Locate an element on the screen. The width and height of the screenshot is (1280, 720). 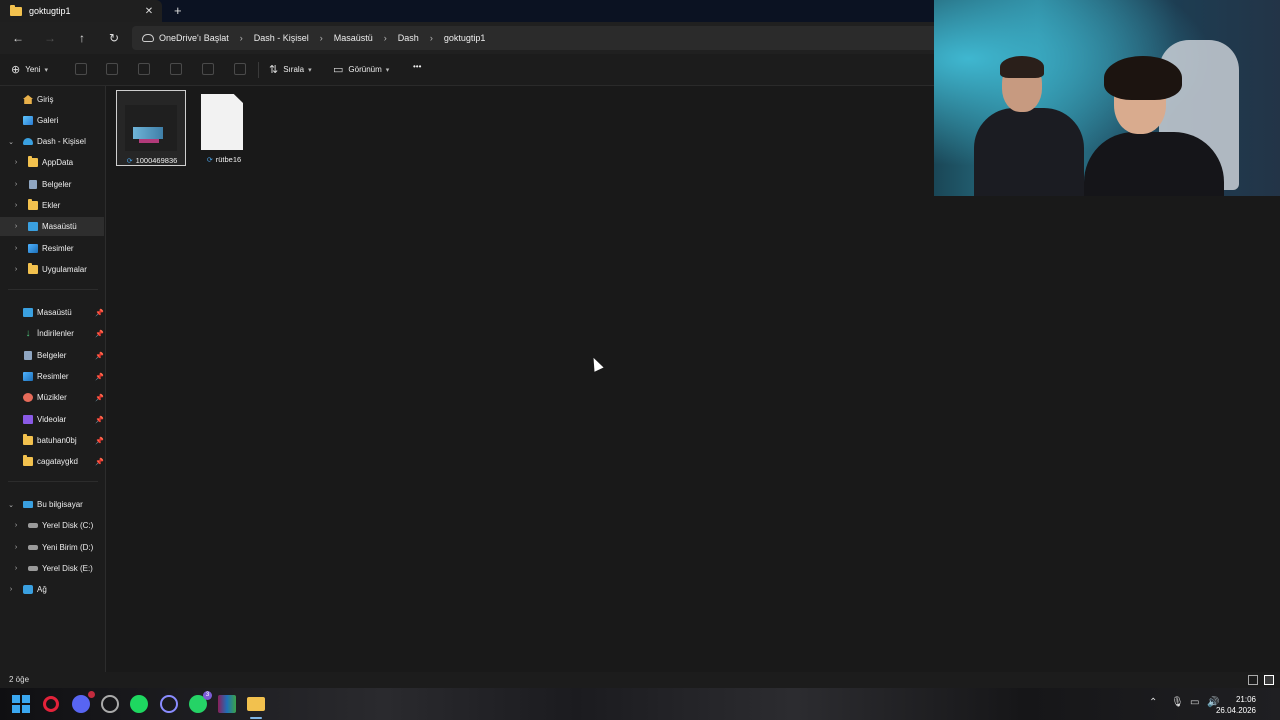
network-icon is located at coordinates (28, 589).